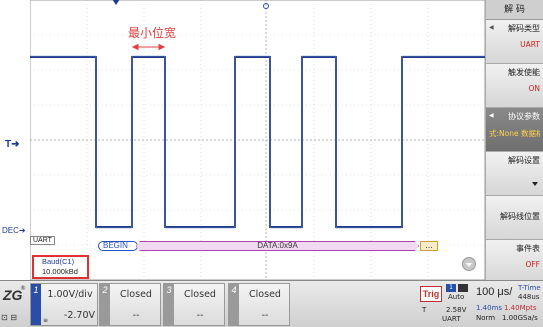 The height and width of the screenshot is (327, 543). I want to click on decode-begin-frame: BEGIN, so click(118, 246).